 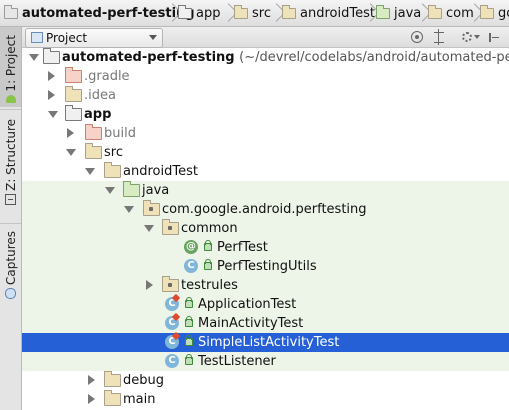 What do you see at coordinates (94, 38) in the screenshot?
I see `project-view-selector: Project` at bounding box center [94, 38].